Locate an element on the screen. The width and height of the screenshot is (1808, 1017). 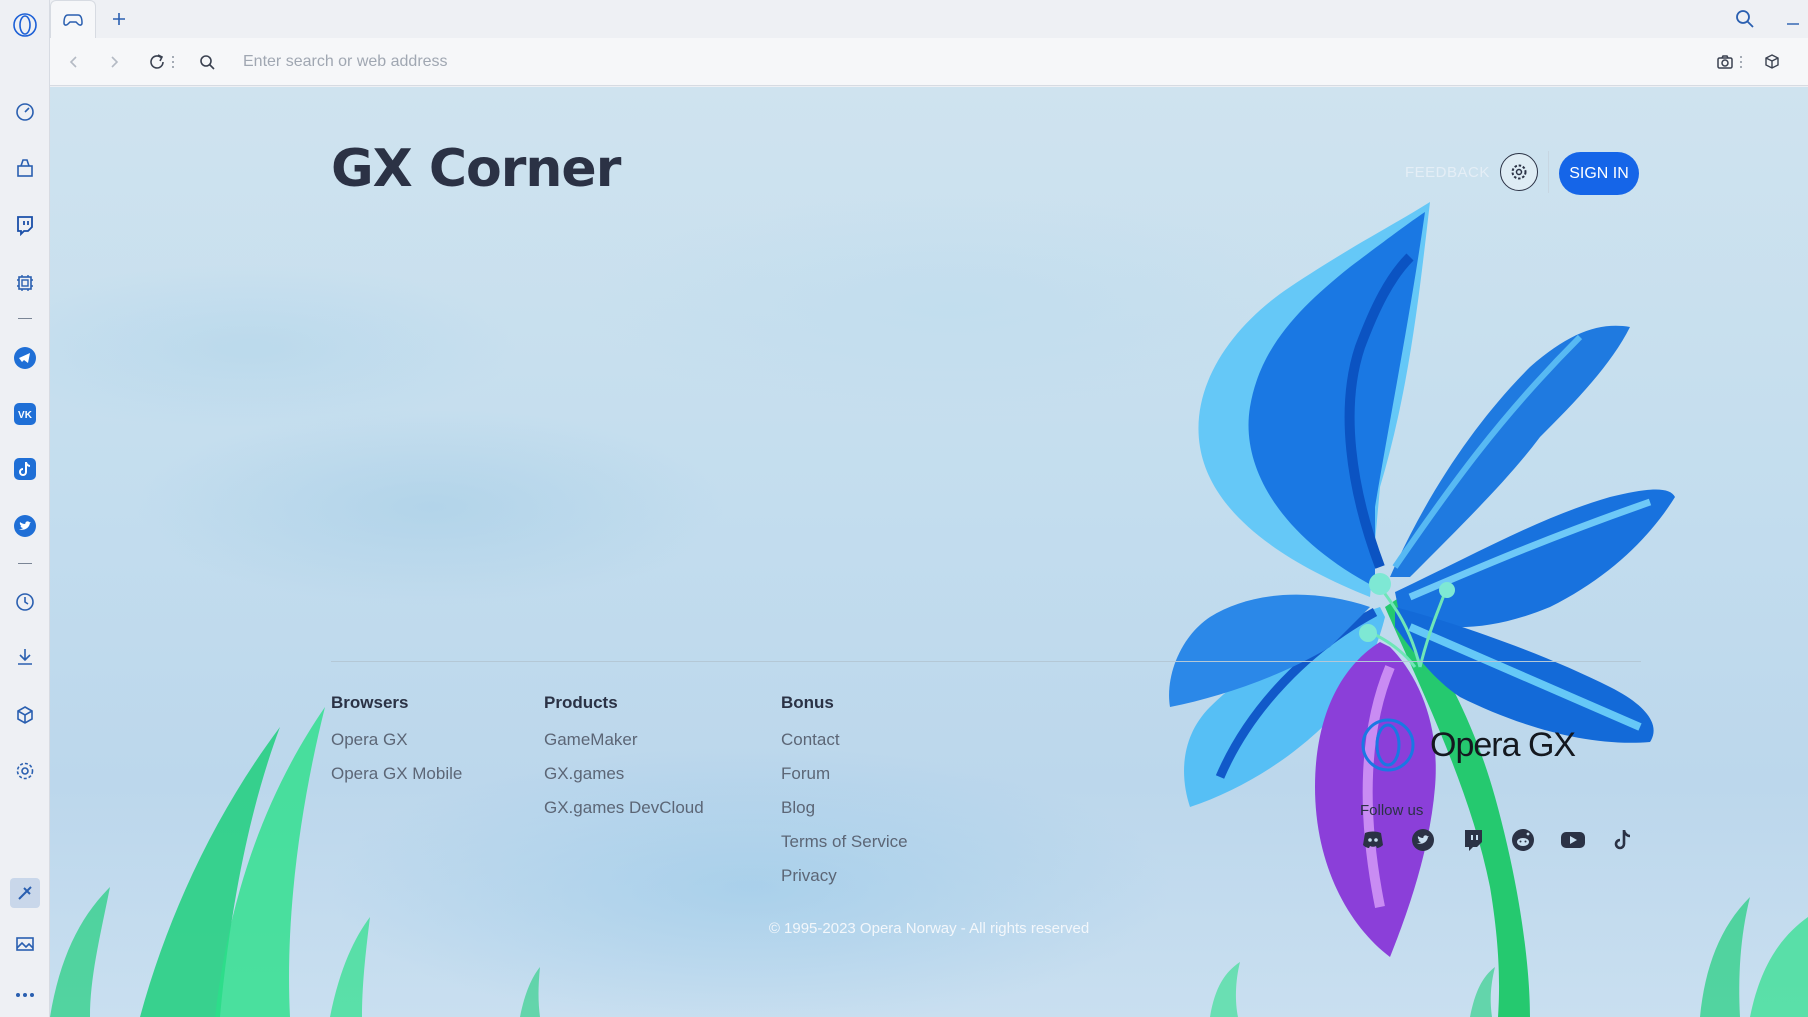
extensions-icon is located at coordinates (25, 715).